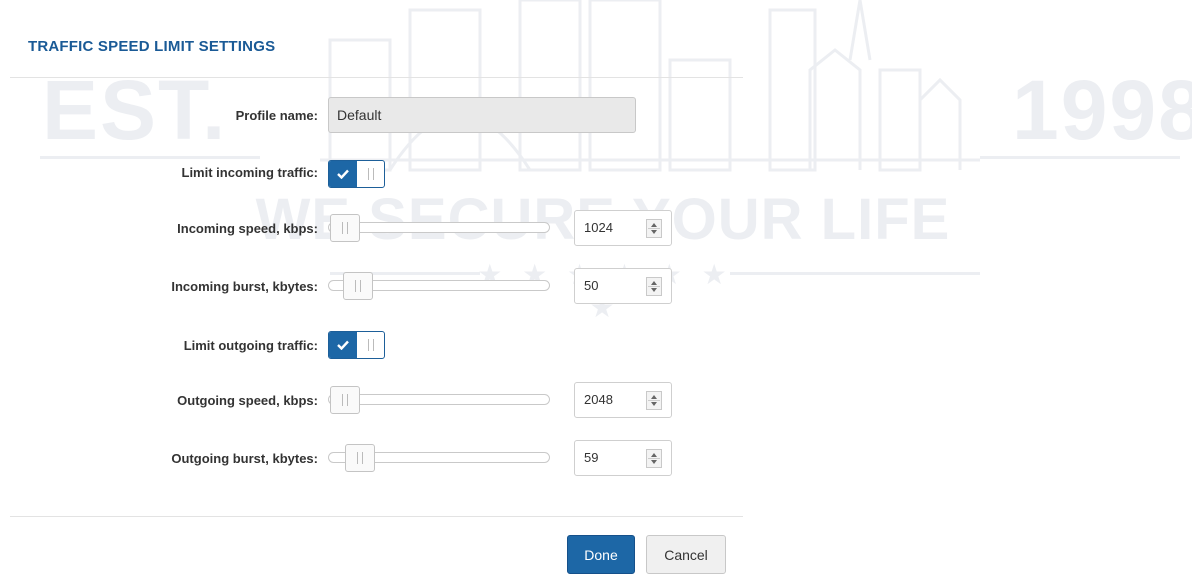 This screenshot has height=585, width=1192. What do you see at coordinates (623, 458) in the screenshot?
I see `outgoing-burst-input: 59` at bounding box center [623, 458].